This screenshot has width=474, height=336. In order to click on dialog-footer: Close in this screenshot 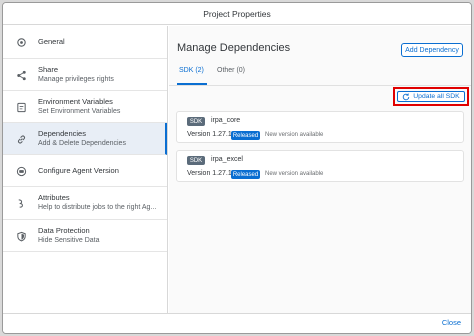, I will do `click(237, 323)`.